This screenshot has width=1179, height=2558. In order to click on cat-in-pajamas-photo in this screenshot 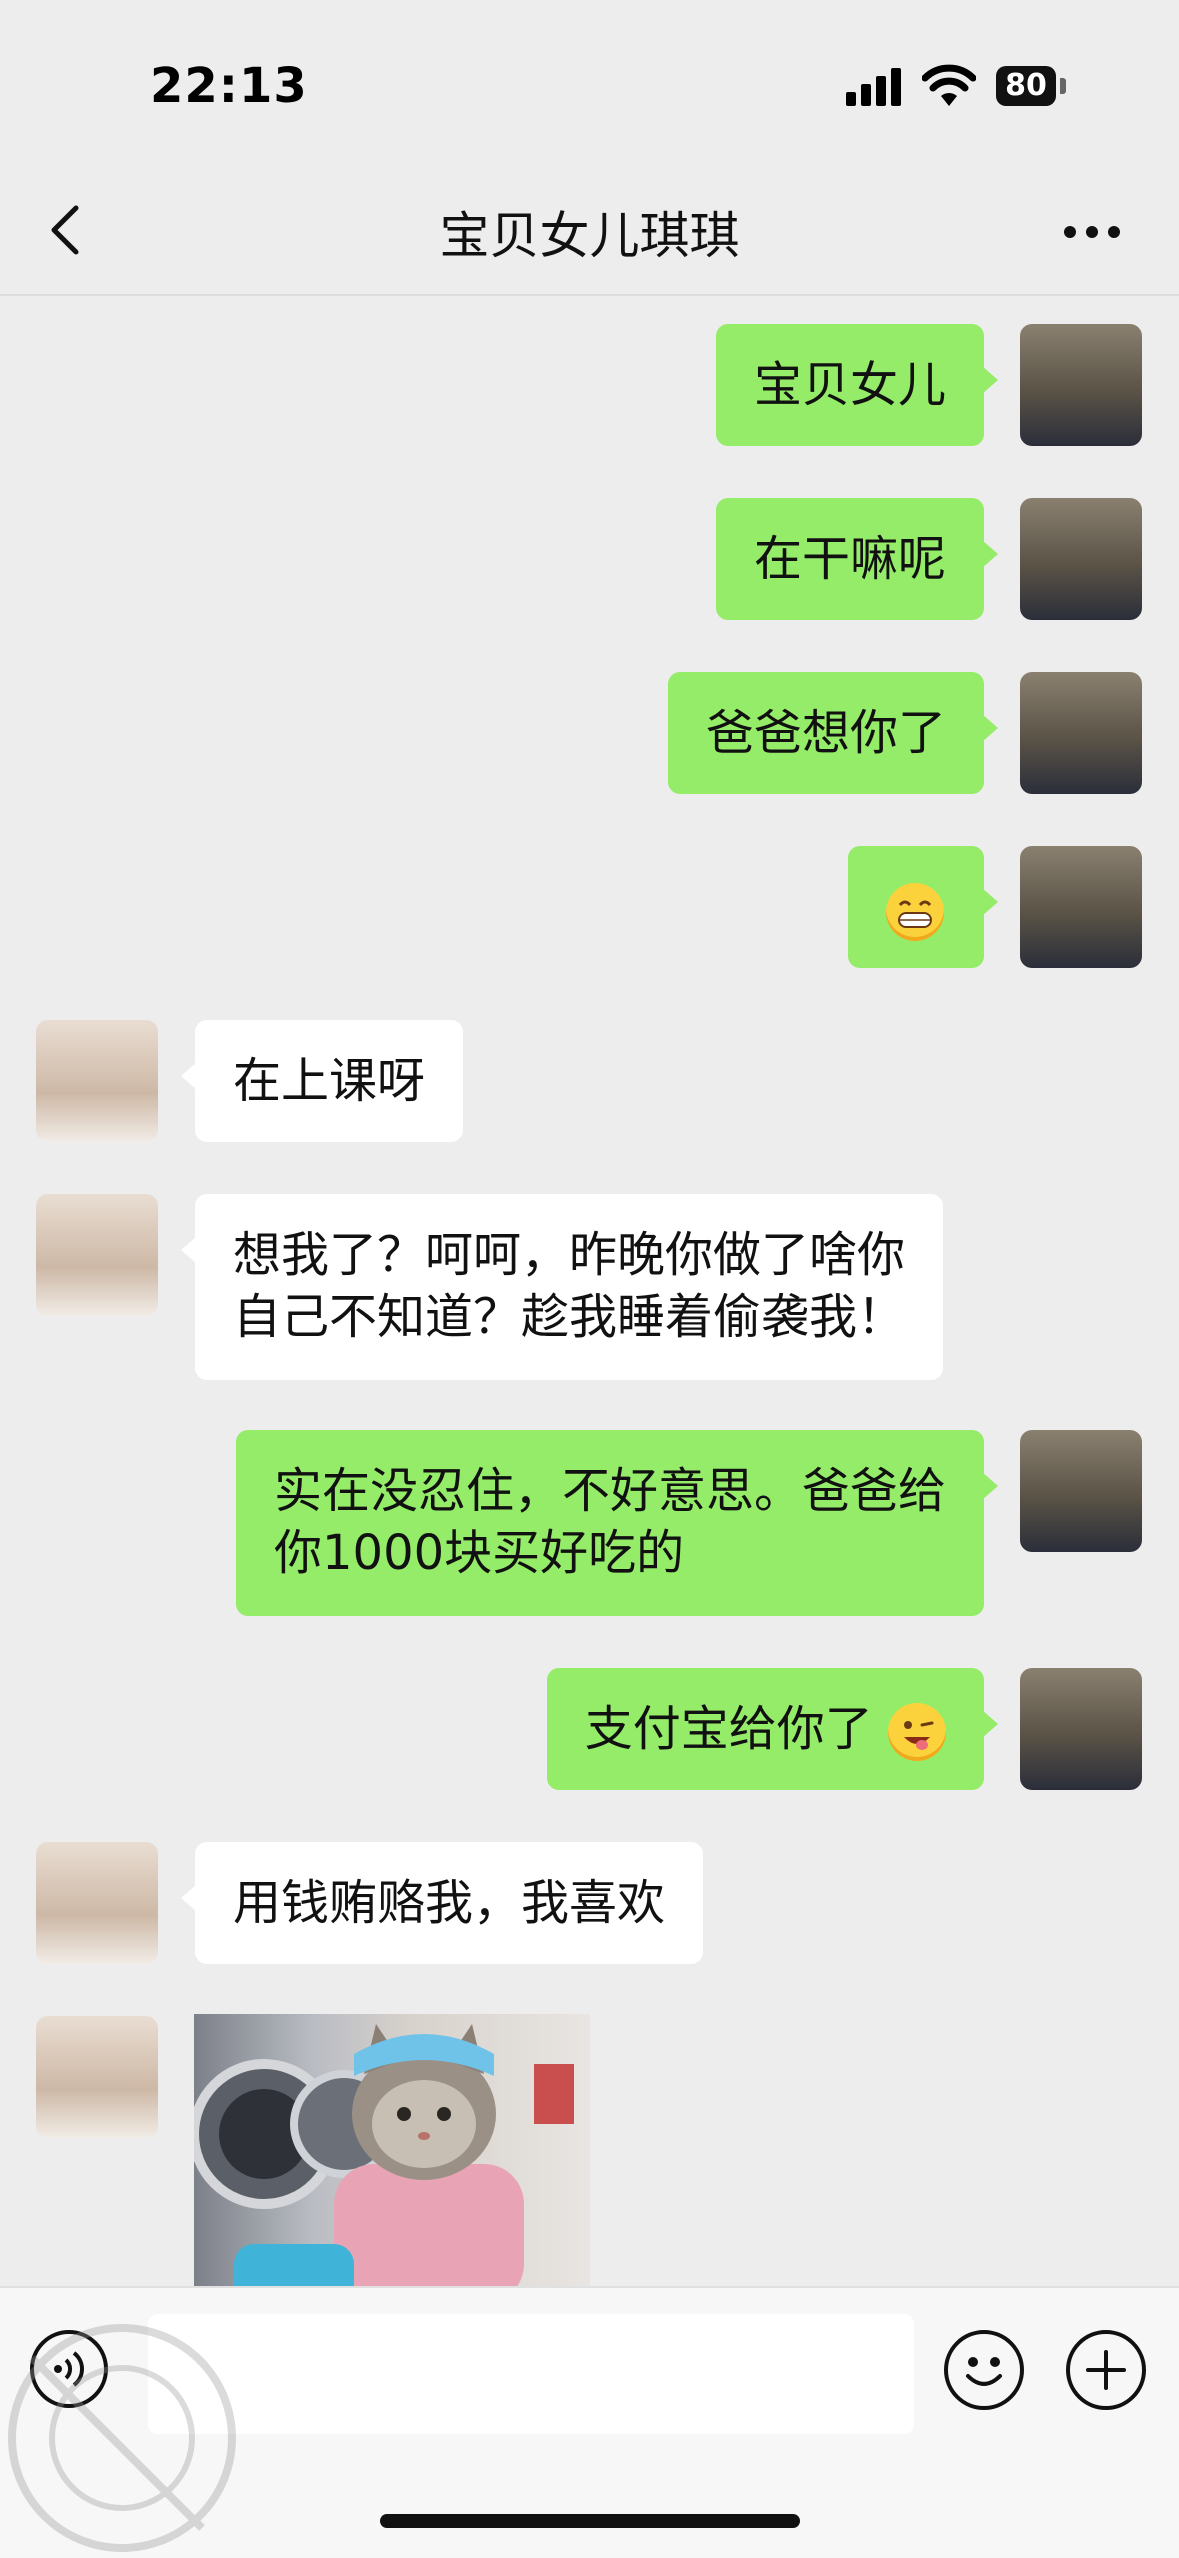, I will do `click(392, 2150)`.